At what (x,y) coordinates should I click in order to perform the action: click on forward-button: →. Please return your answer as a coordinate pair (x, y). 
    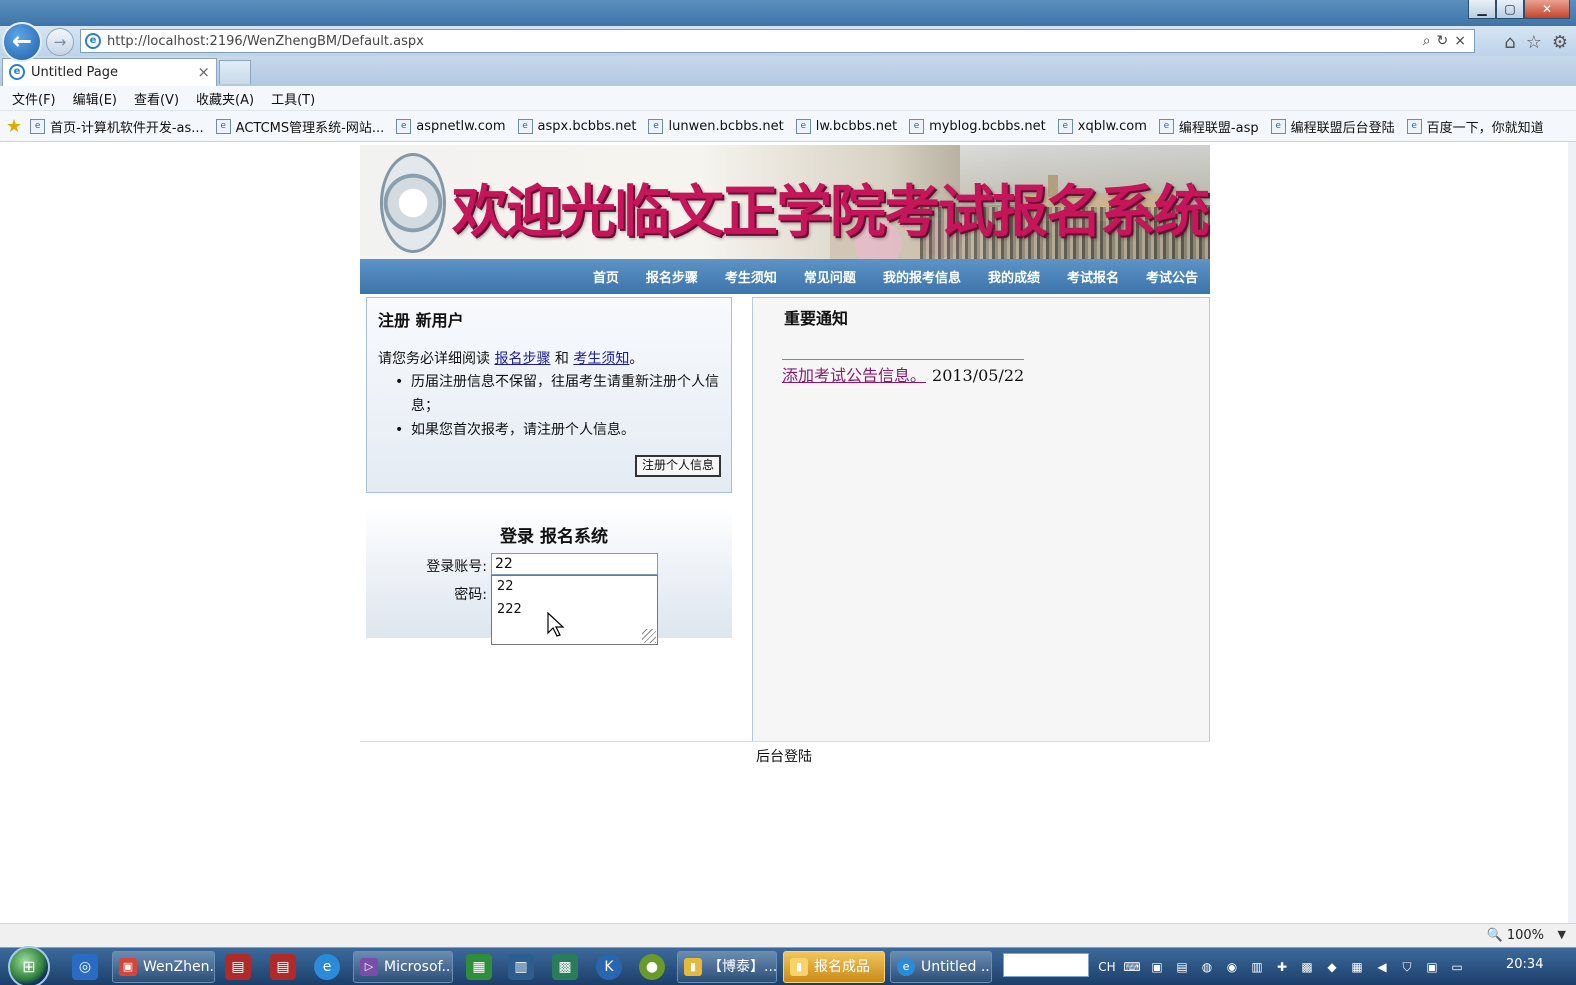
    Looking at the image, I should click on (60, 42).